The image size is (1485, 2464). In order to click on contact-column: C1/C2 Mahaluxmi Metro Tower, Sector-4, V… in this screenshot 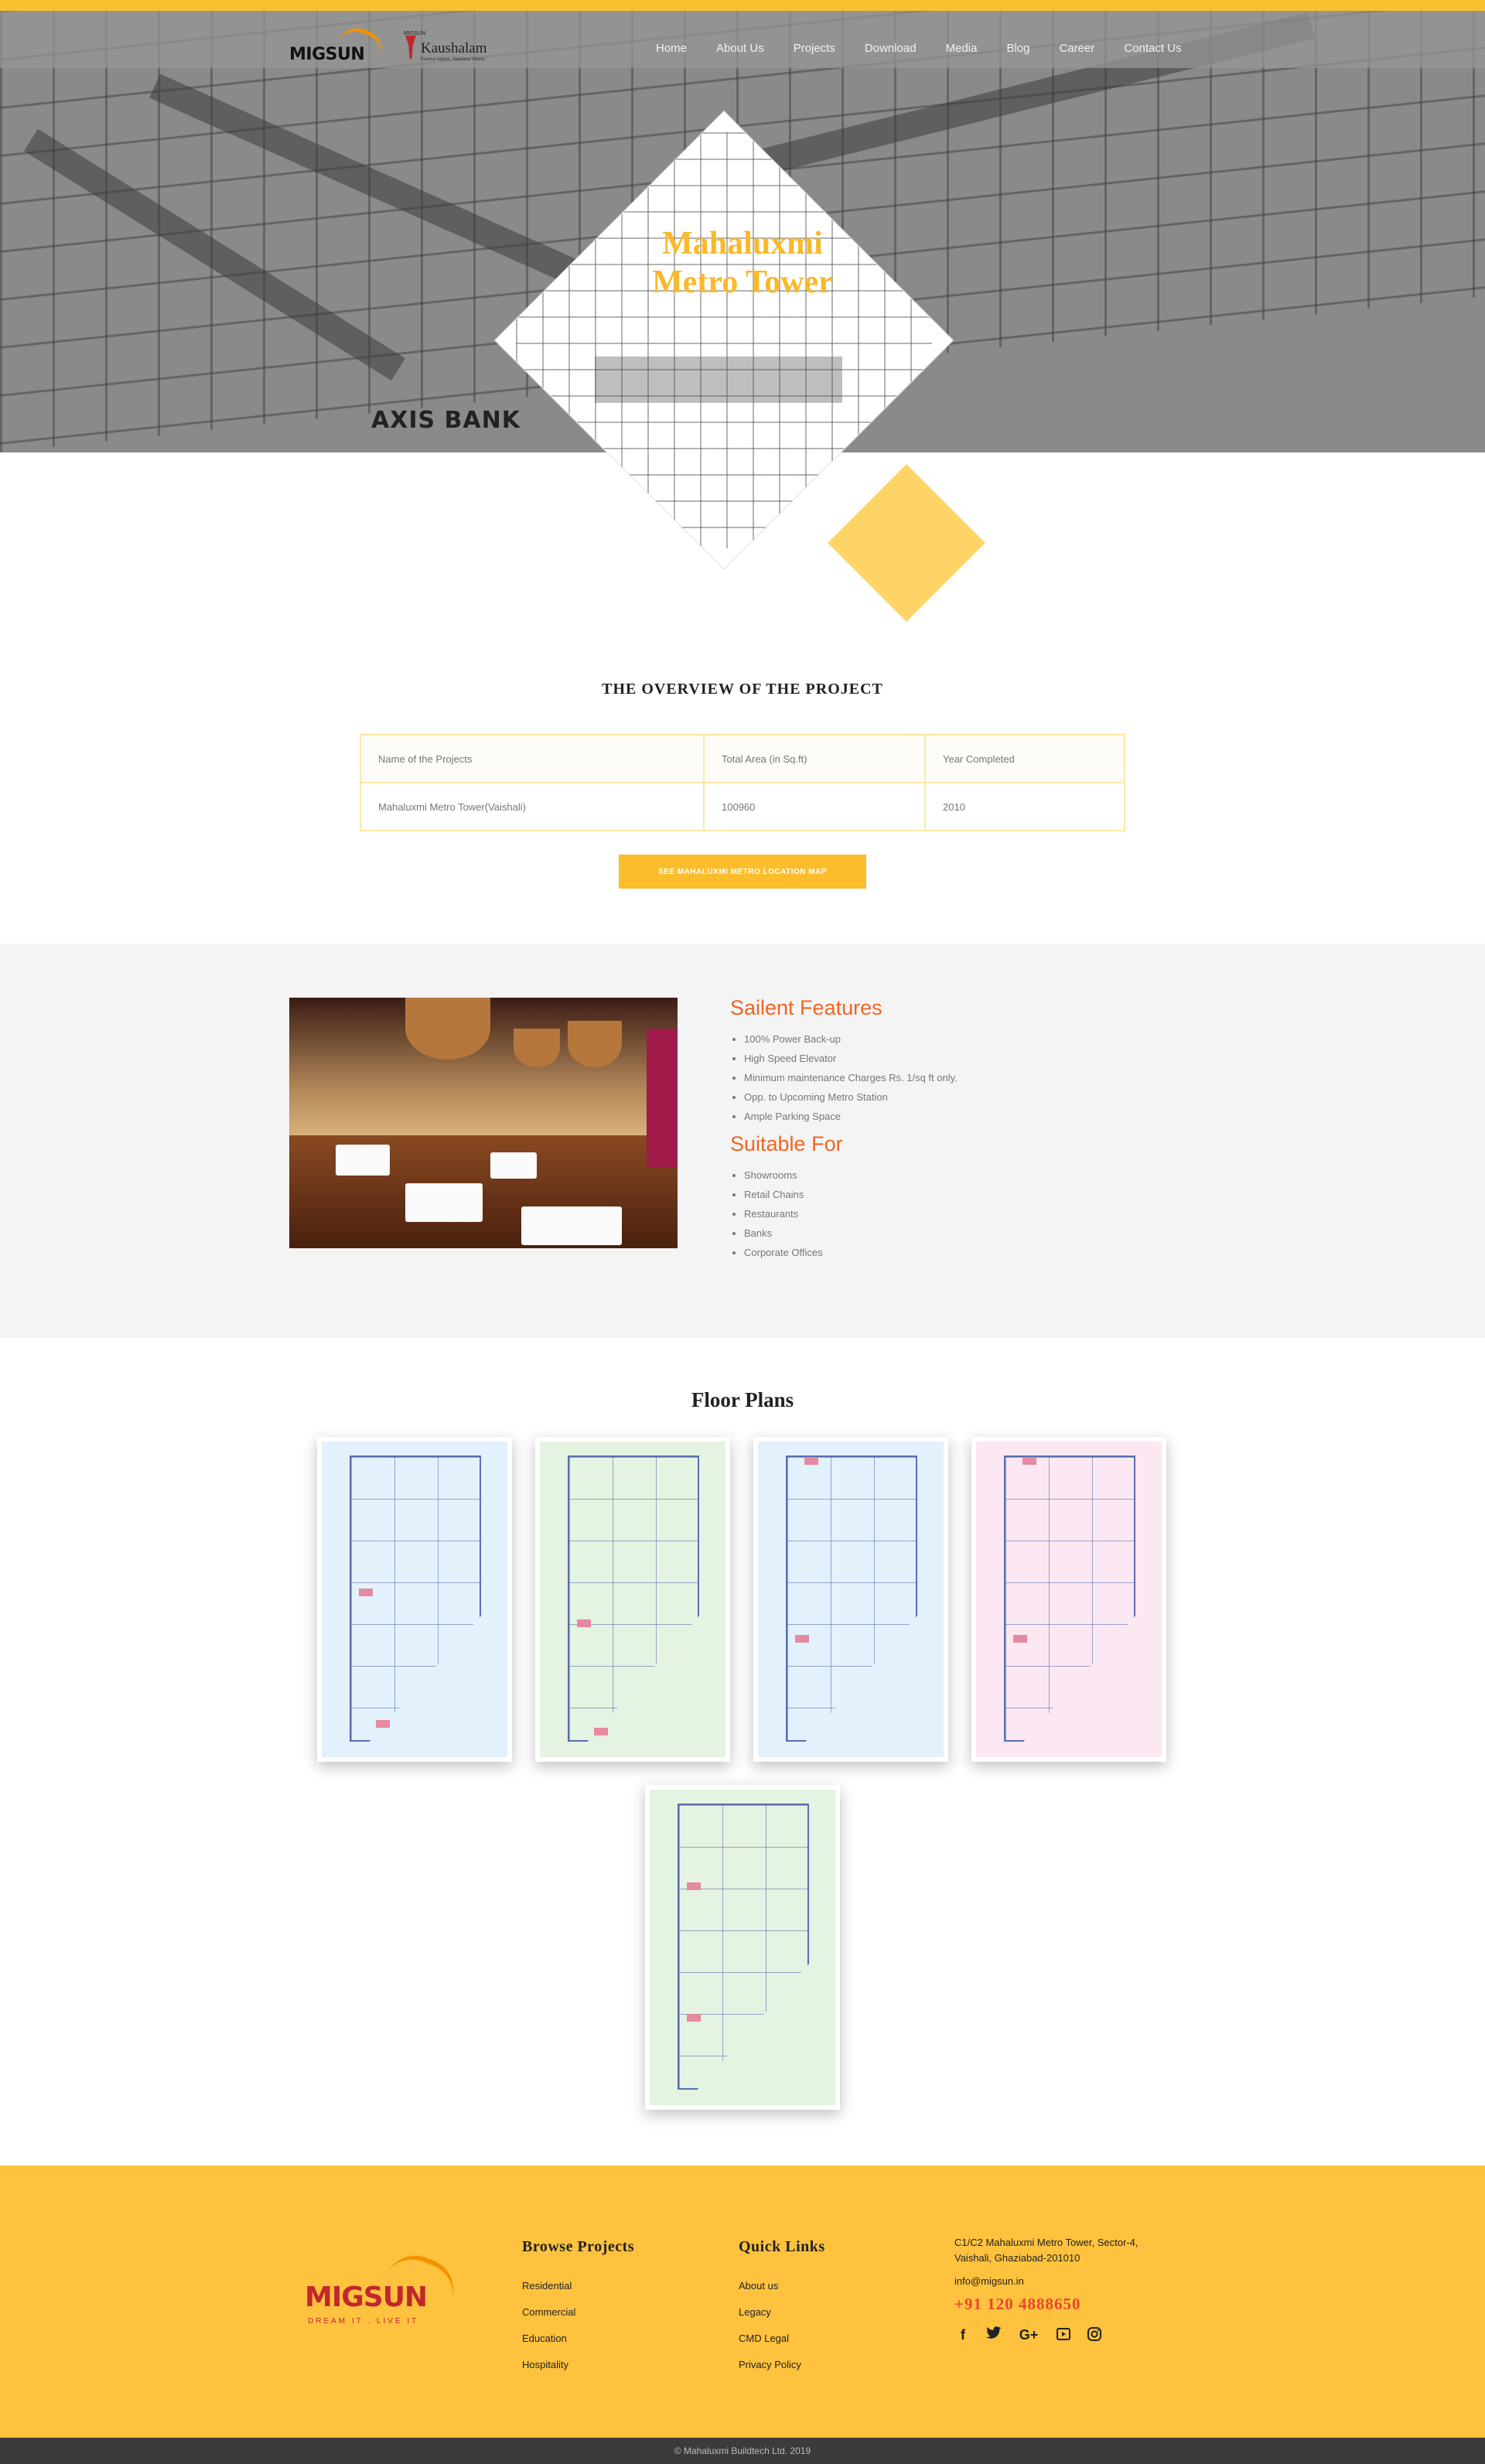, I will do `click(1046, 2289)`.